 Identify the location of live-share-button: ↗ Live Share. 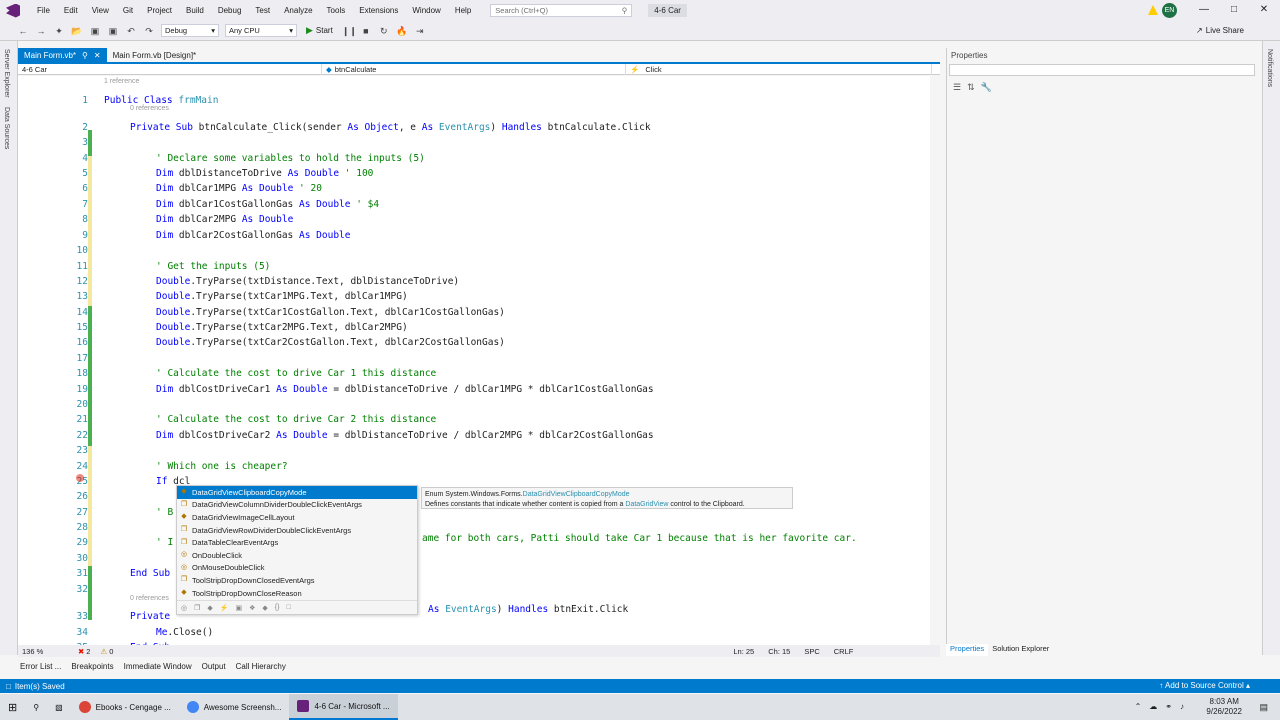
(1220, 30).